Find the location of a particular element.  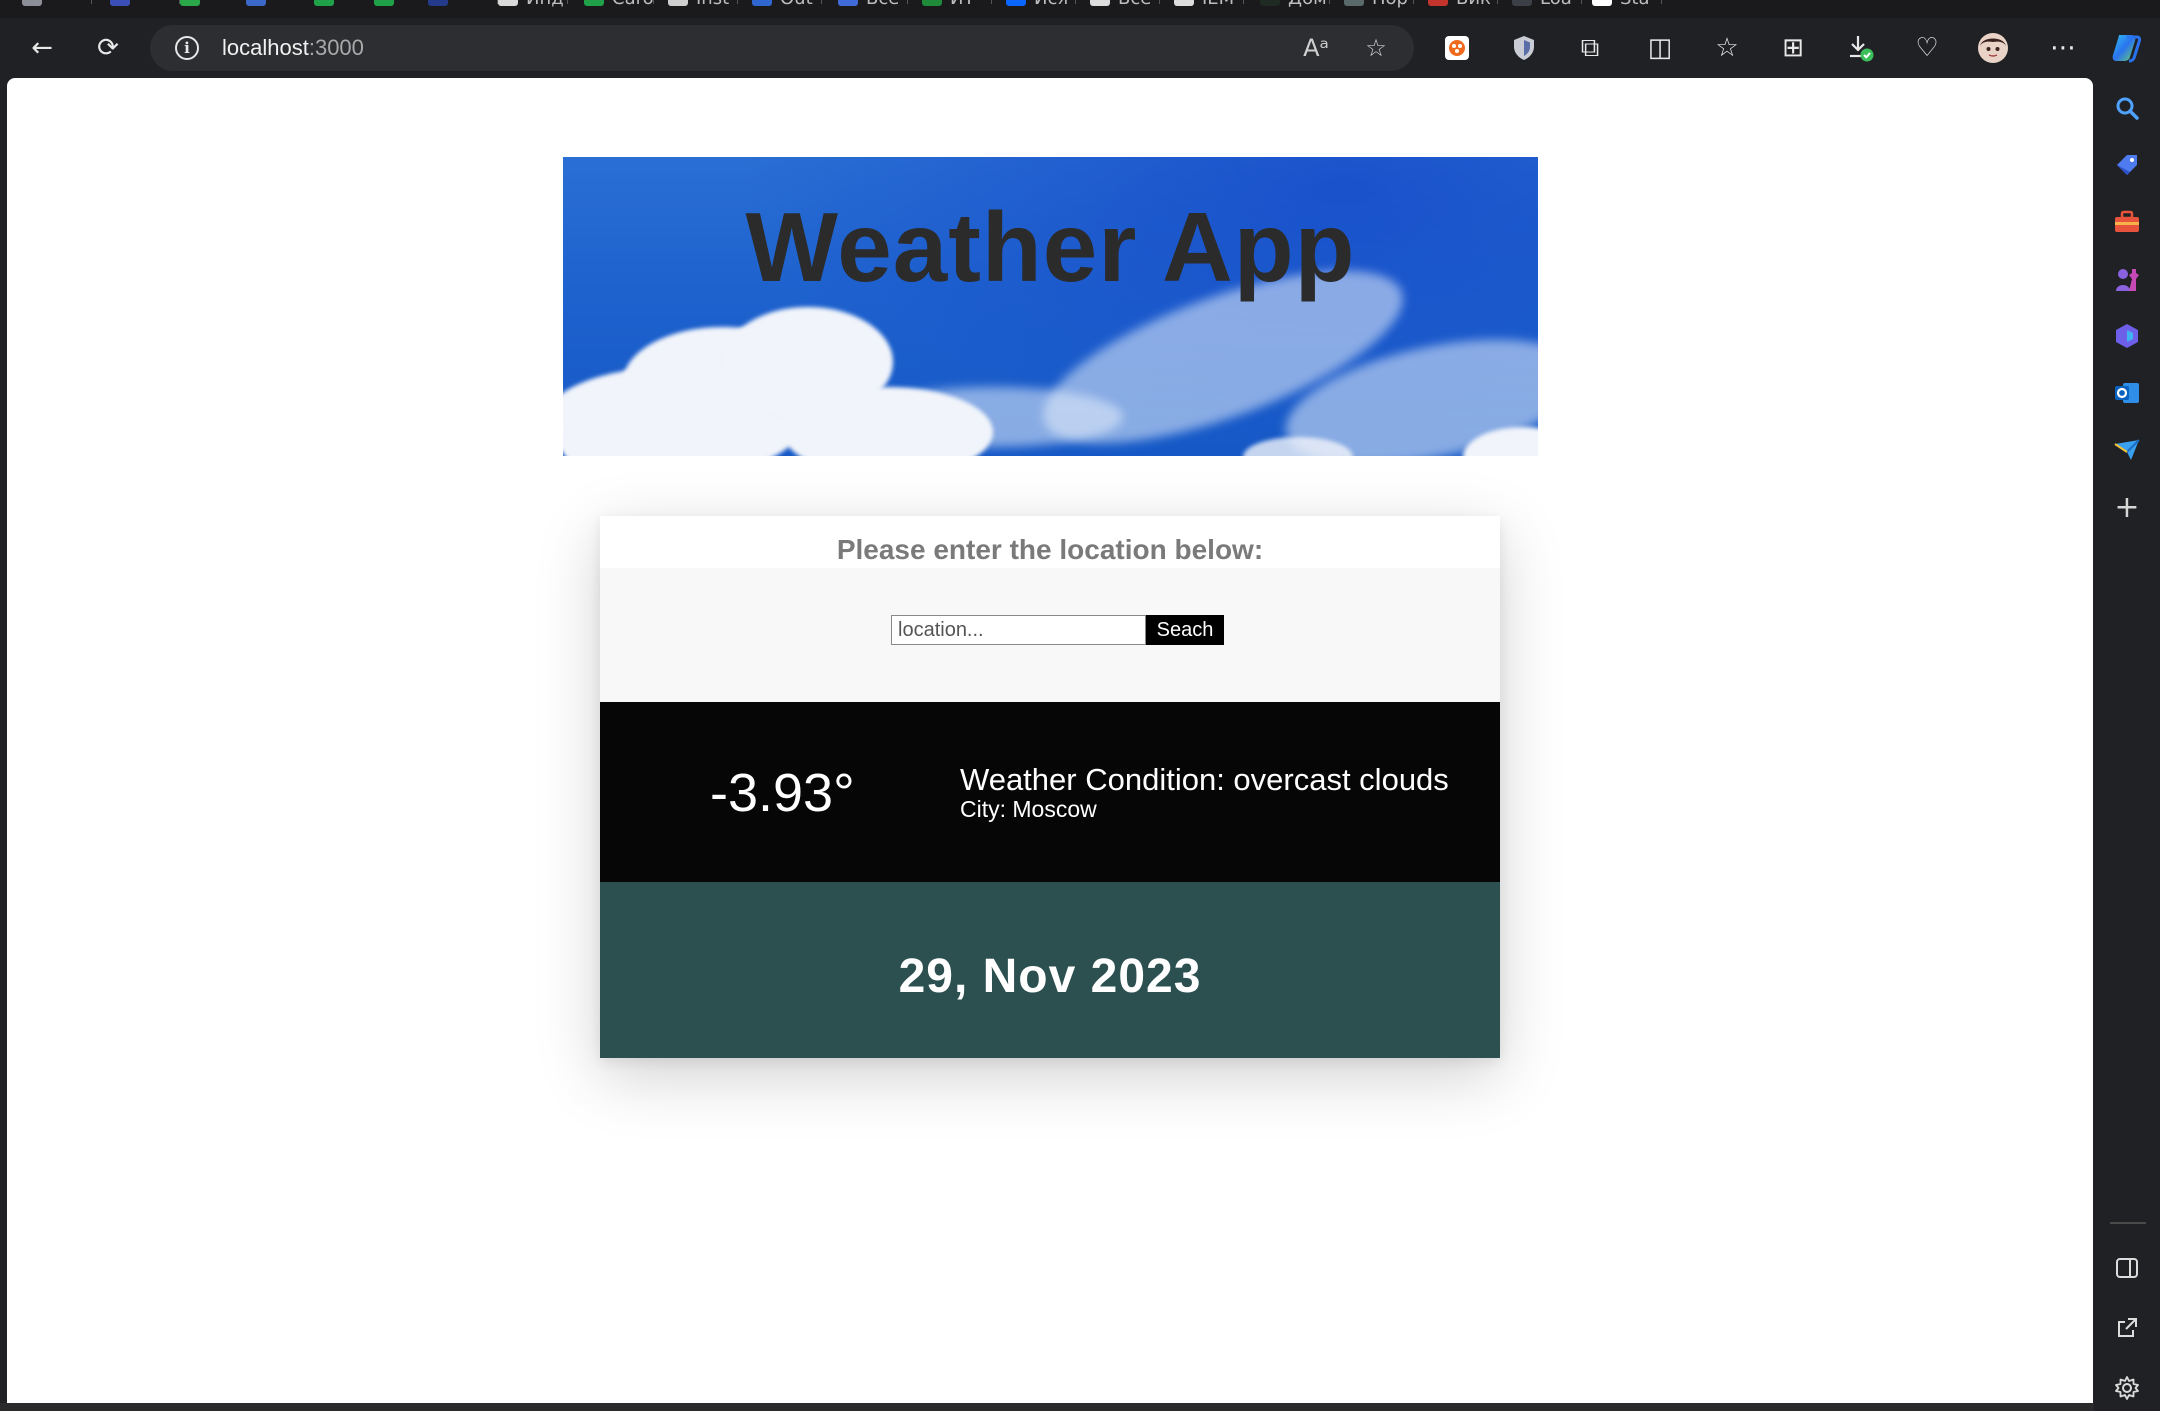

extensions-icon: ⧉ is located at coordinates (1590, 48).